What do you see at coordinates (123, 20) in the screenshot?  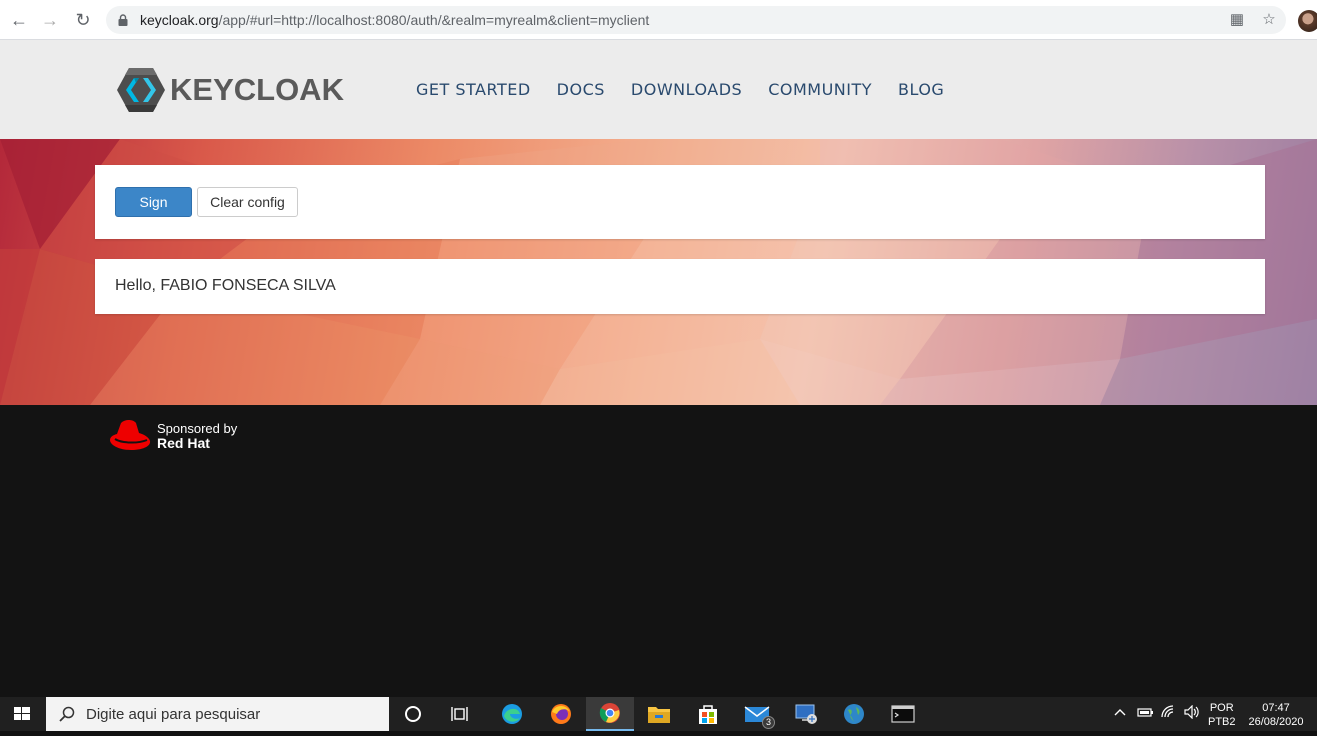 I see `lock-icon` at bounding box center [123, 20].